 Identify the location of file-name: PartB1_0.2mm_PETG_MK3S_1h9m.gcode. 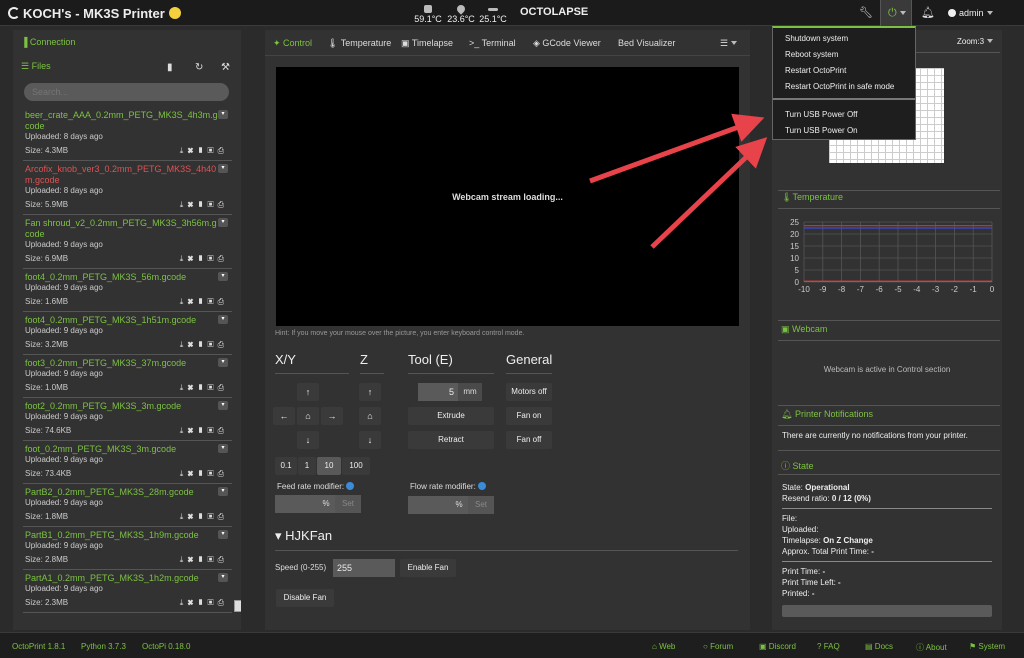
(121, 535).